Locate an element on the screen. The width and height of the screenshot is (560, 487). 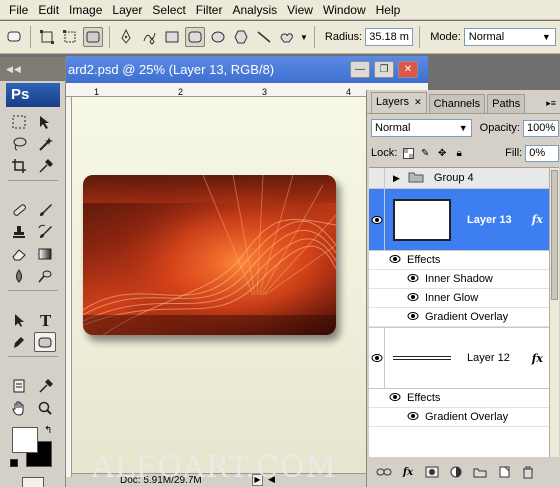
line-icon is located at coordinates (264, 37).